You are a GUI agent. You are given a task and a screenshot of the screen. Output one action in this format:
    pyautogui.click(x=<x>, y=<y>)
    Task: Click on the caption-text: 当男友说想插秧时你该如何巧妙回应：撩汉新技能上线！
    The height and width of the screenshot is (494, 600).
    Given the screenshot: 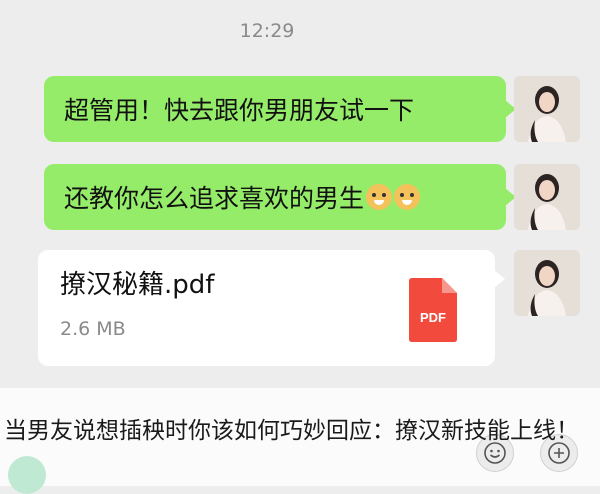 What is the action you would take?
    pyautogui.click(x=291, y=431)
    